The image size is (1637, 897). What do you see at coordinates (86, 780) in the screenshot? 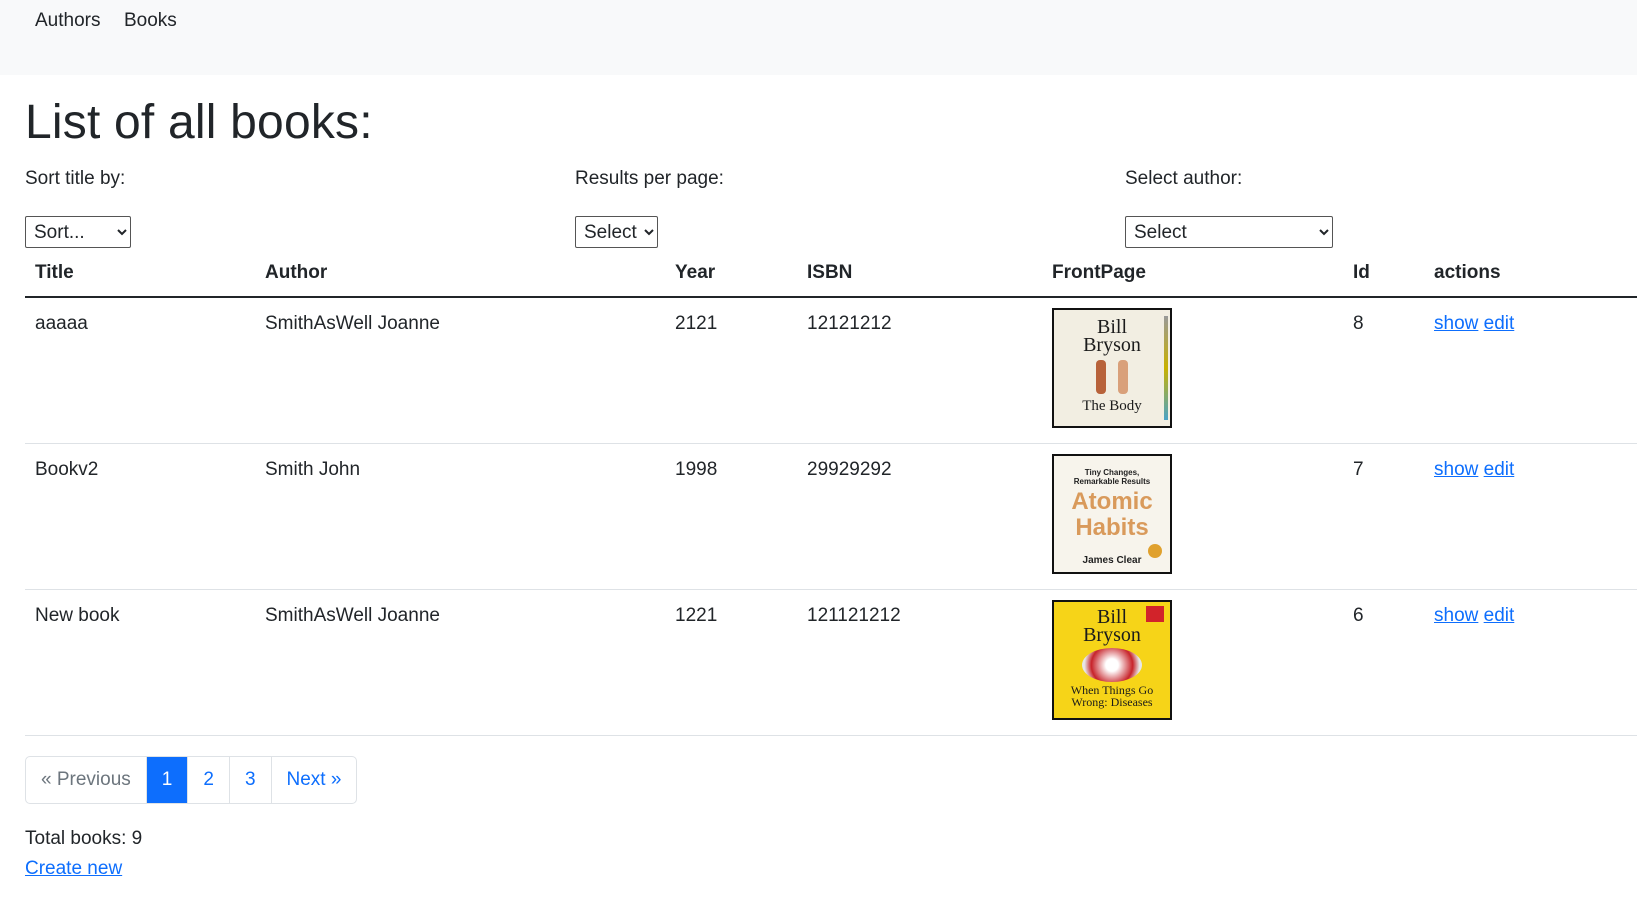
I see `previous-page-button: « Previous` at bounding box center [86, 780].